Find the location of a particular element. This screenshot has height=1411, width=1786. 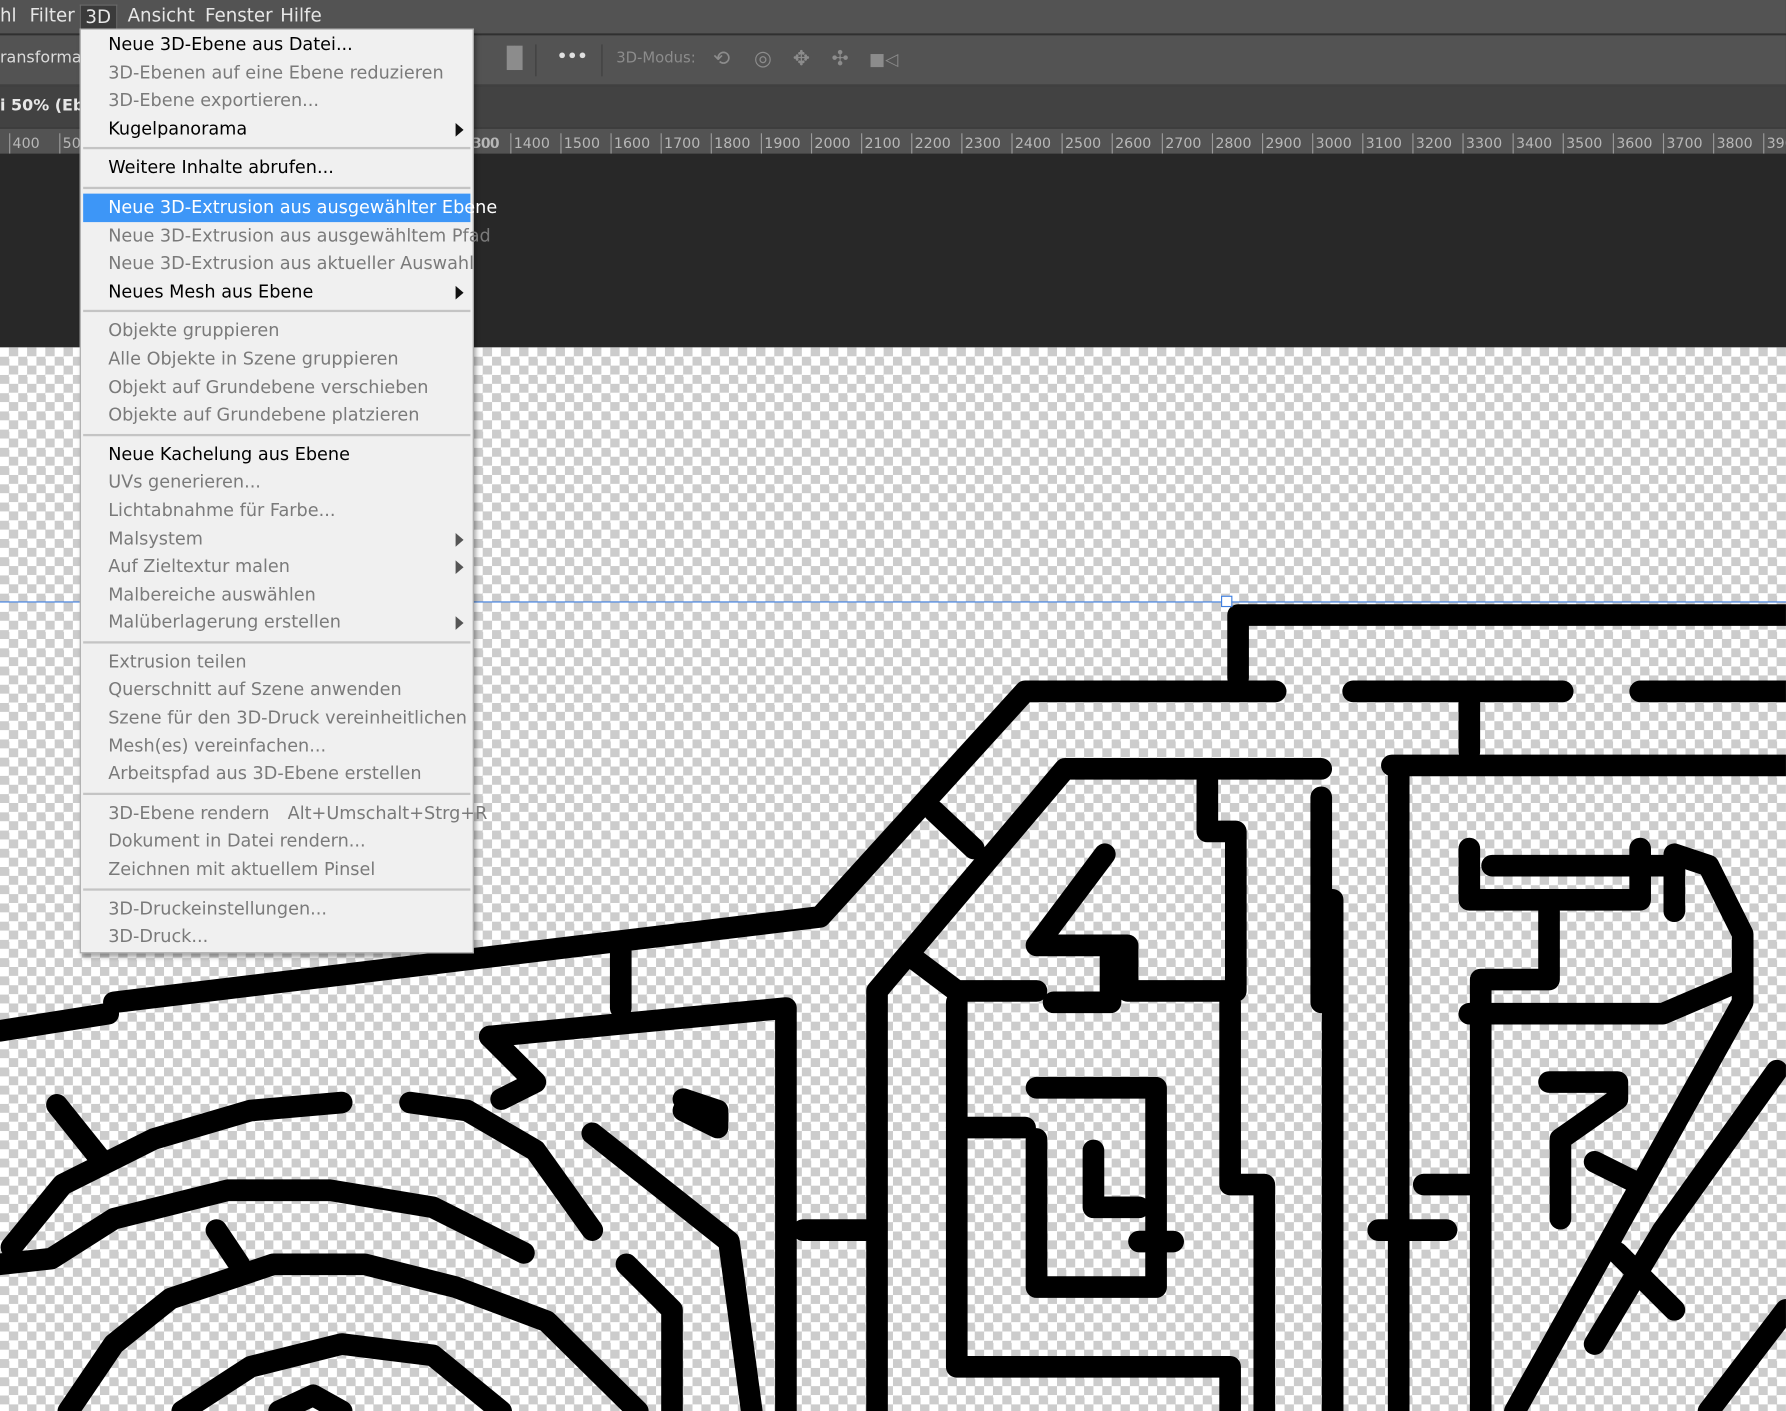

menu-item: Arbeitspfad aus 3D-Ebene erstellen is located at coordinates (277, 774).